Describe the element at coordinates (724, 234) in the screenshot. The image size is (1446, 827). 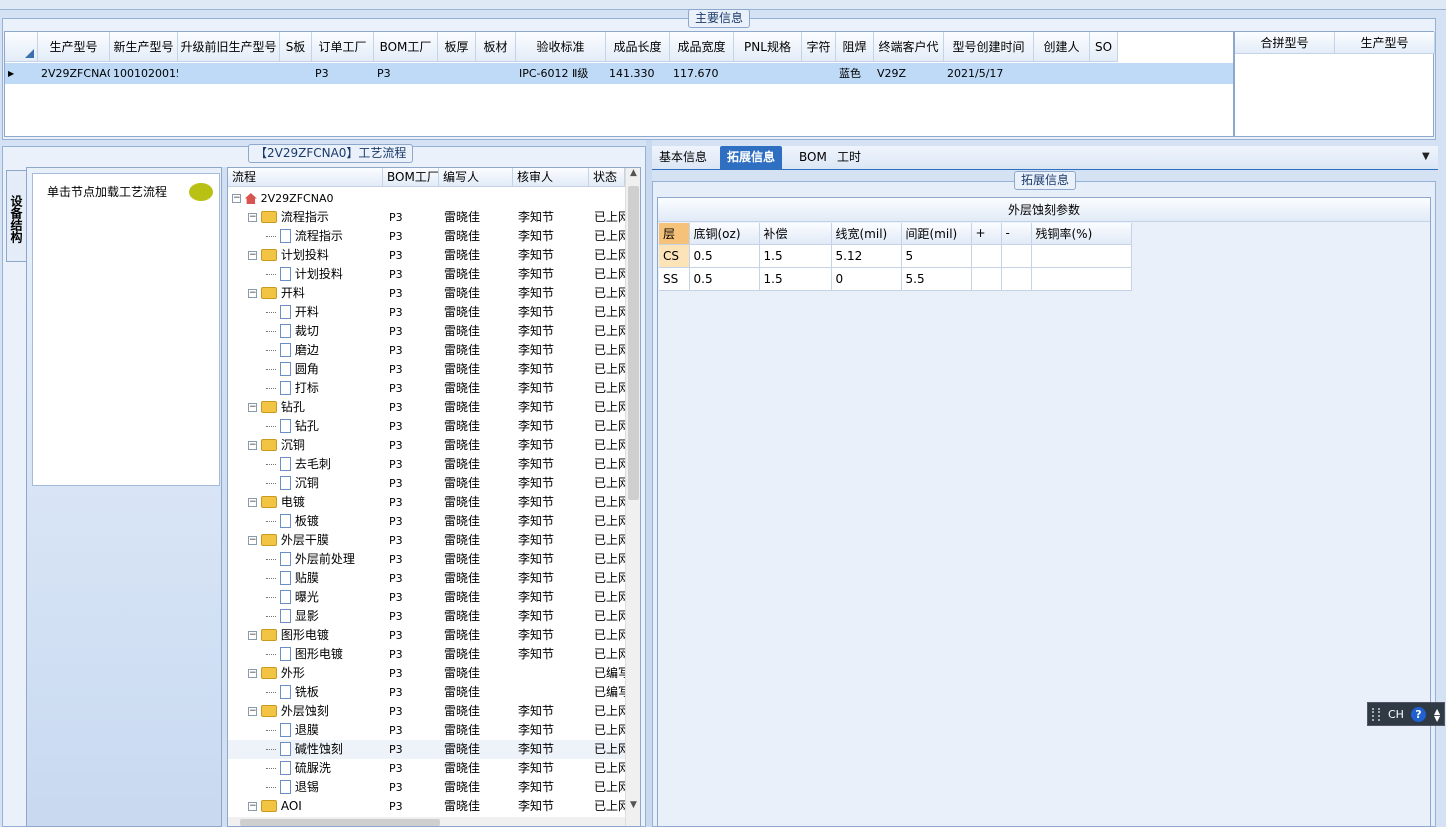
I see `ext-col-header: 底铜(oz)` at that location.